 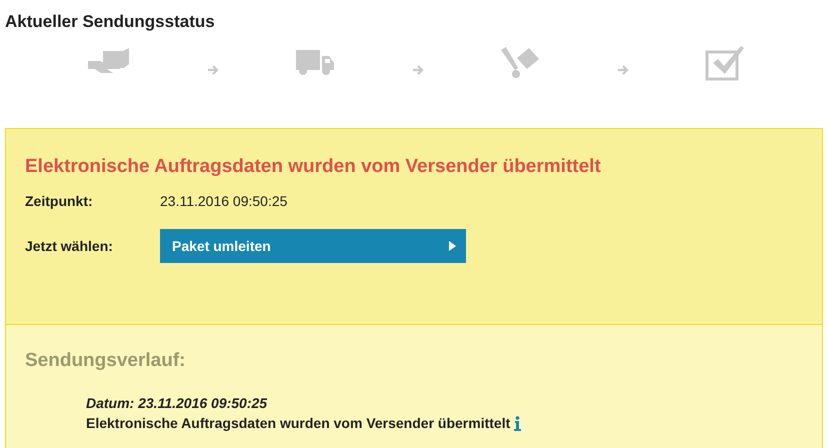 What do you see at coordinates (452, 246) in the screenshot?
I see `caret-icon` at bounding box center [452, 246].